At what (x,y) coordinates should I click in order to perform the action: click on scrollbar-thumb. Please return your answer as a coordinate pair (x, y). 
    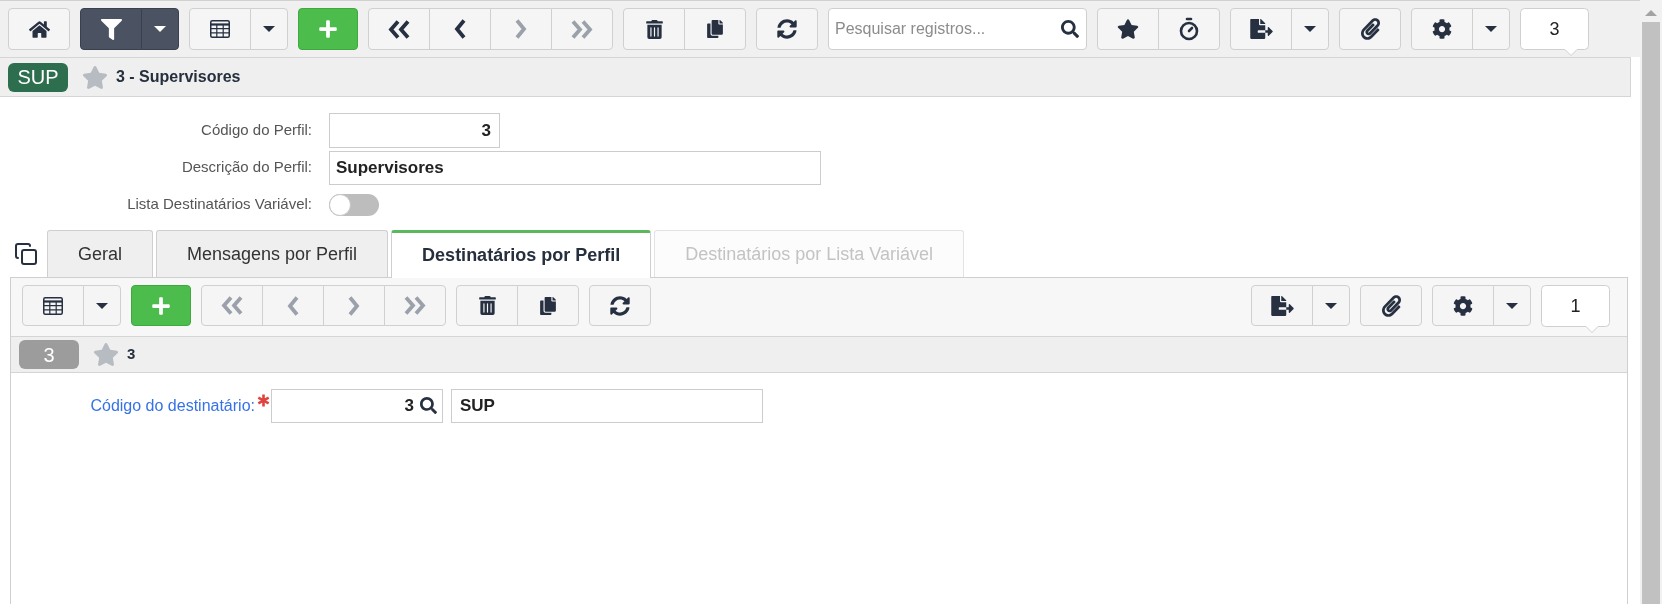
    Looking at the image, I should click on (1651, 313).